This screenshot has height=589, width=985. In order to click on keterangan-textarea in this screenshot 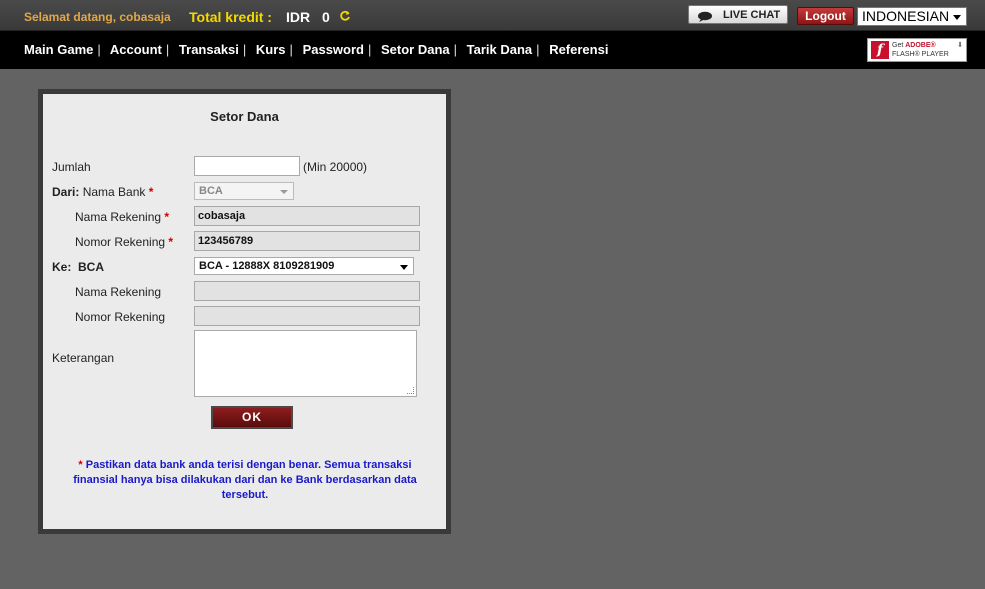, I will do `click(305, 363)`.